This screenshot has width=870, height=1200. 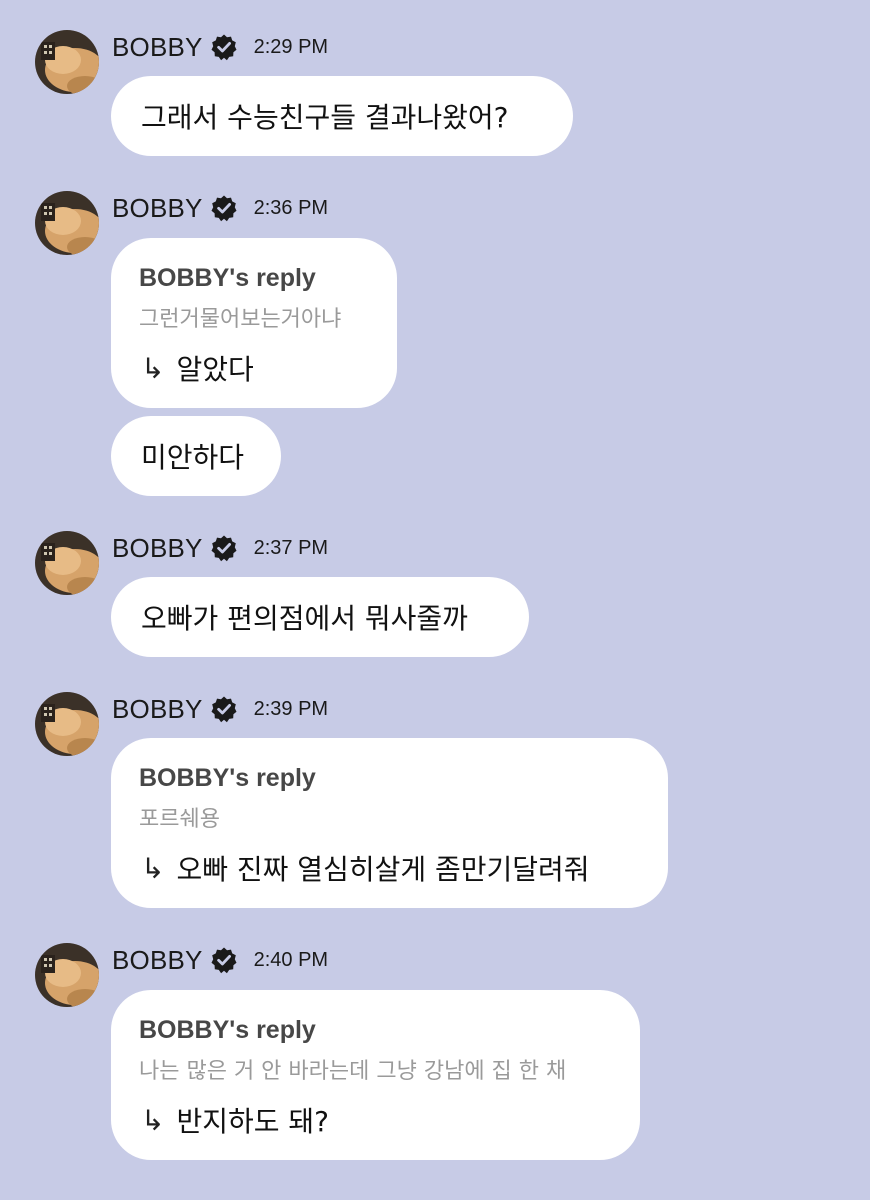 What do you see at coordinates (193, 457) in the screenshot?
I see `message-text: 미안하다` at bounding box center [193, 457].